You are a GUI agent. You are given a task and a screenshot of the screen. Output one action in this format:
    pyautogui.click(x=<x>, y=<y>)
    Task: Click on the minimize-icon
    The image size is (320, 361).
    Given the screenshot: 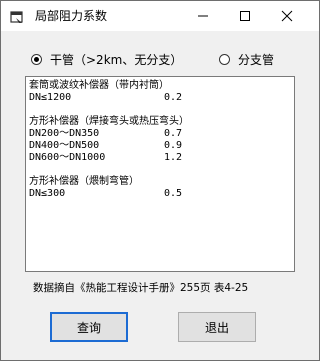 What is the action you would take?
    pyautogui.click(x=203, y=16)
    